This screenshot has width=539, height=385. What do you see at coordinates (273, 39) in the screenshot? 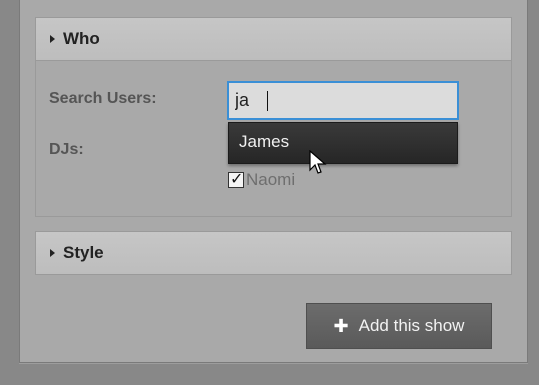
I see `who-section-header: Who` at bounding box center [273, 39].